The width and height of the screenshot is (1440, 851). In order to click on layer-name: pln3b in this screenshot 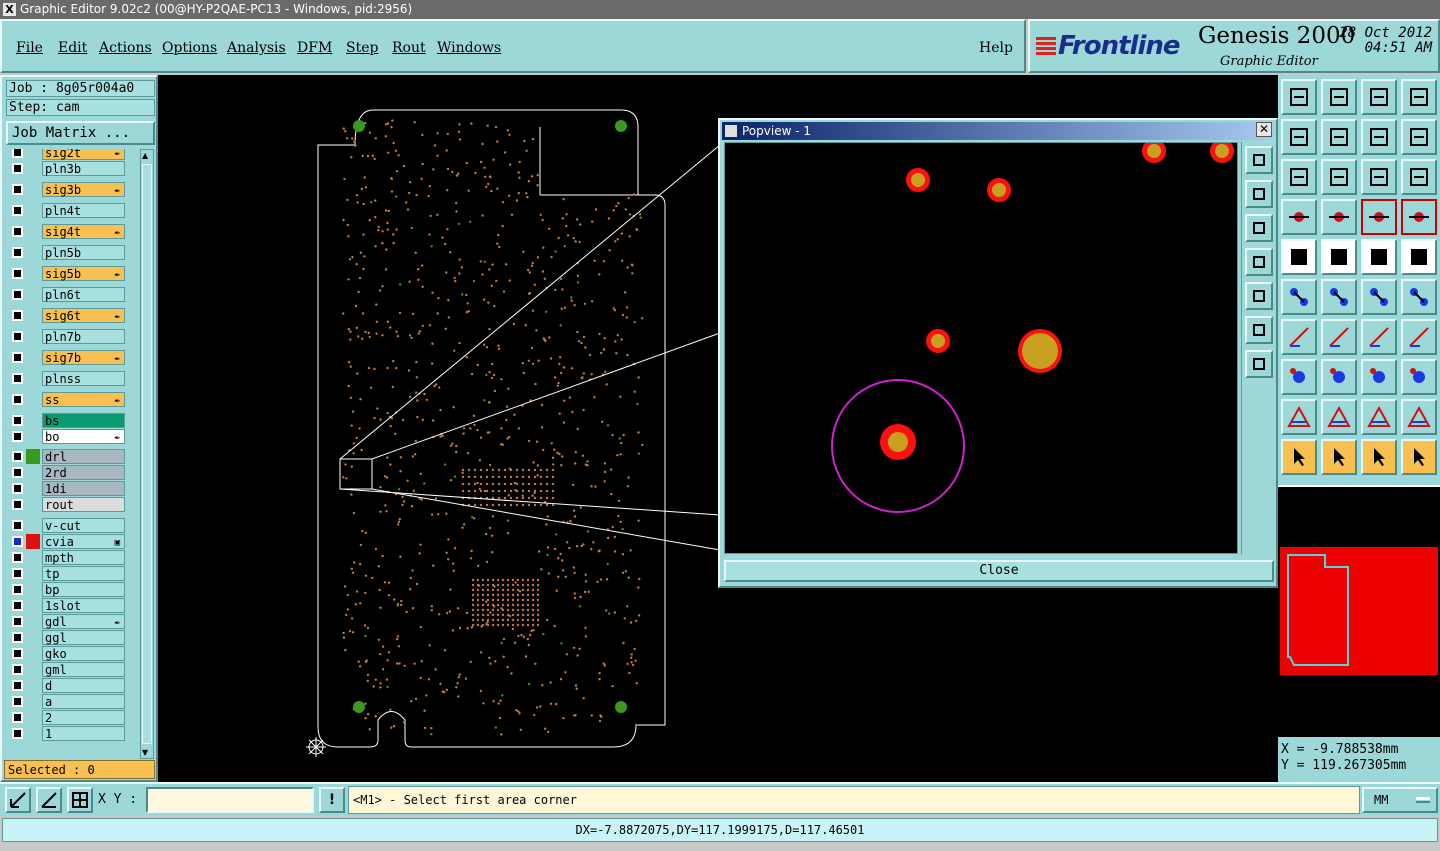, I will do `click(83, 168)`.